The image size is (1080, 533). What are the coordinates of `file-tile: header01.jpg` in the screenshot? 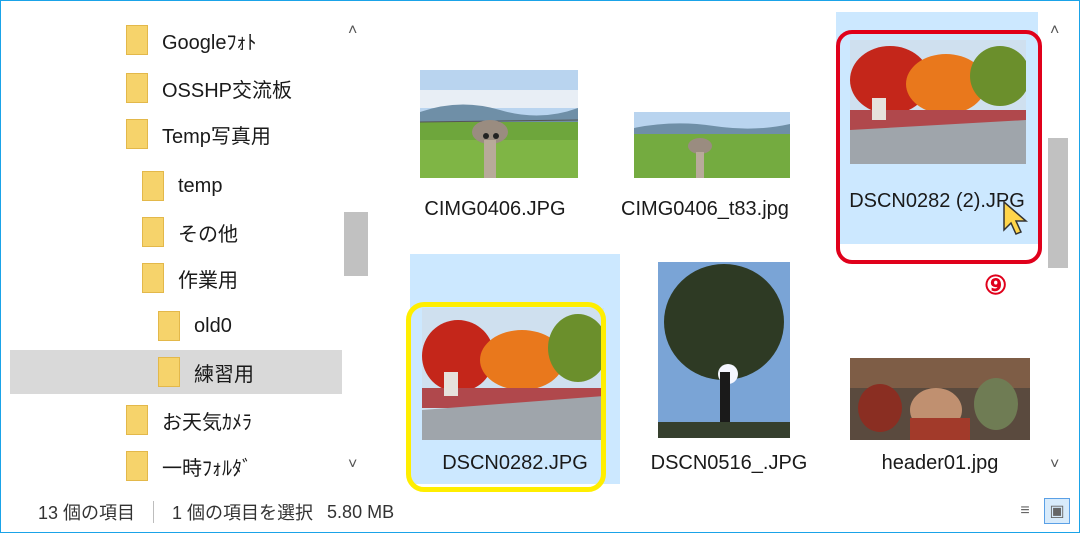 It's located at (940, 369).